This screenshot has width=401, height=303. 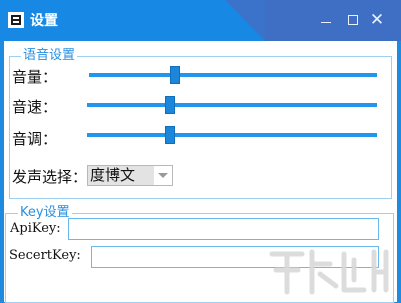 What do you see at coordinates (45, 255) in the screenshot?
I see `secret-key-label: SecertKey:` at bounding box center [45, 255].